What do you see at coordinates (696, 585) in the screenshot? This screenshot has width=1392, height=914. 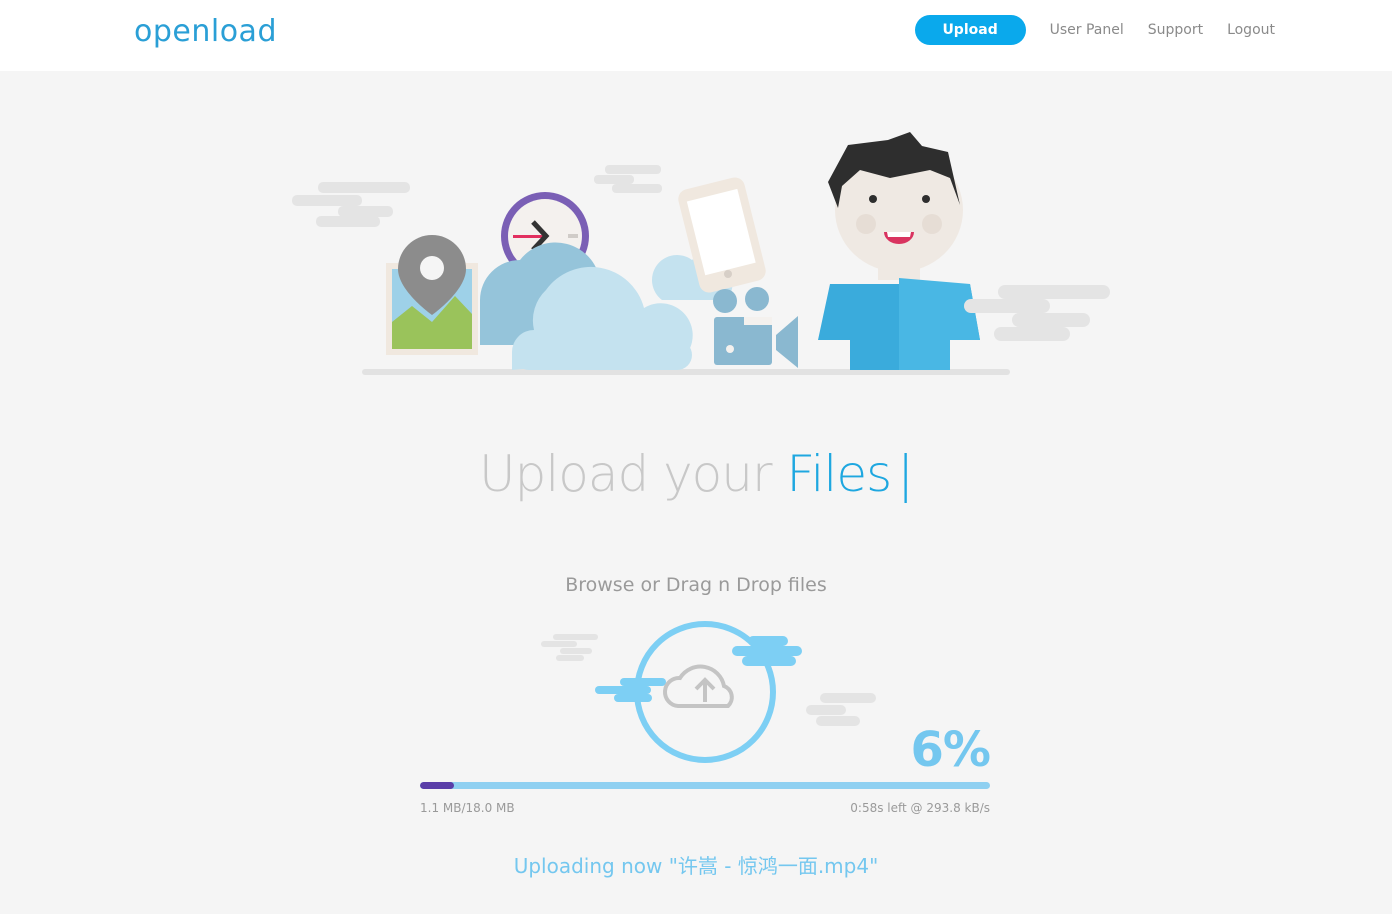 I see `browse-drop-label: Browse or Drag n Drop files` at bounding box center [696, 585].